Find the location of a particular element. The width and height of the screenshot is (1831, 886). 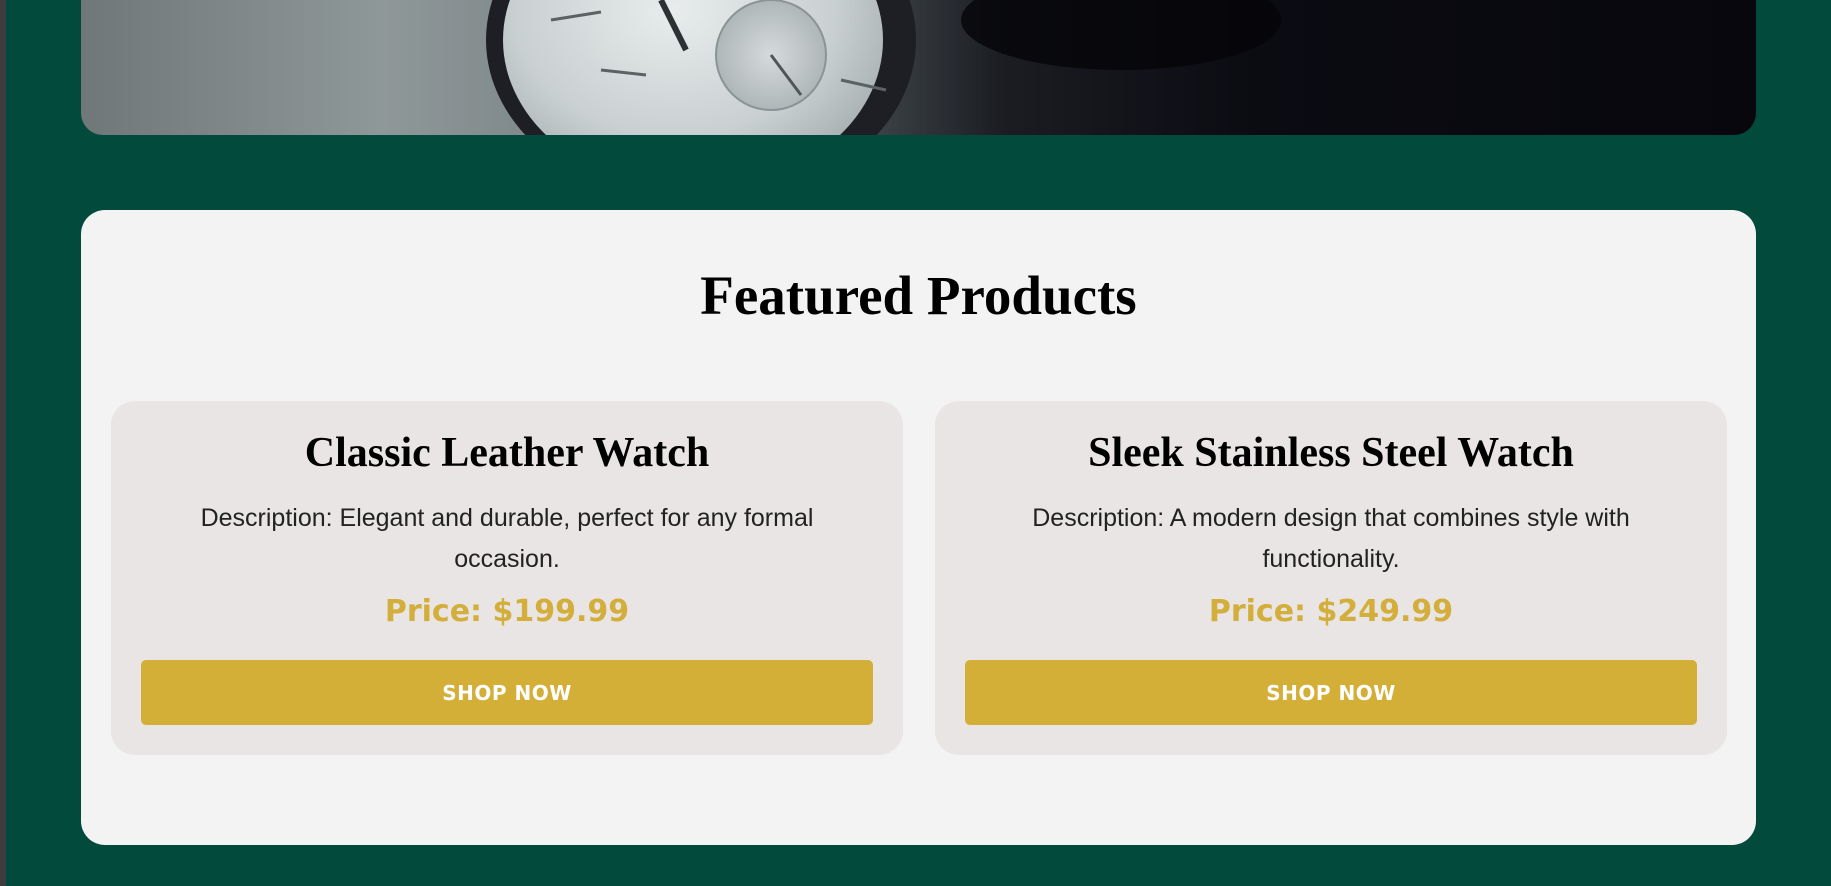

product-name: Classic Leather Watch is located at coordinates (507, 453).